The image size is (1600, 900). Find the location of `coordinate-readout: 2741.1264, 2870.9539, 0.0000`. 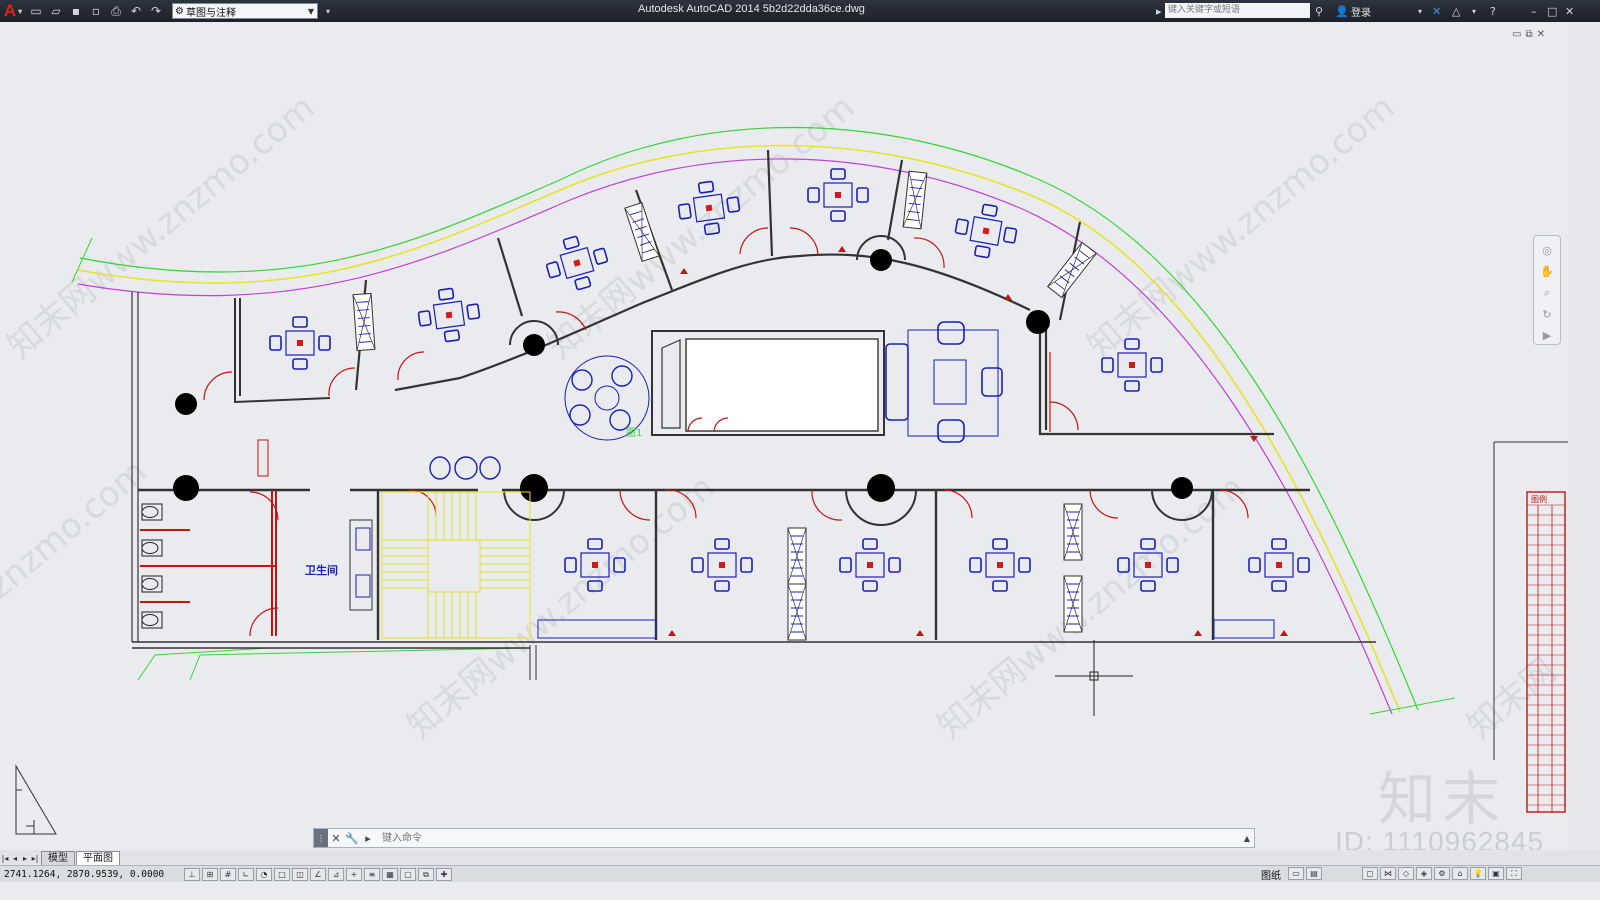

coordinate-readout: 2741.1264, 2870.9539, 0.0000 is located at coordinates (84, 874).